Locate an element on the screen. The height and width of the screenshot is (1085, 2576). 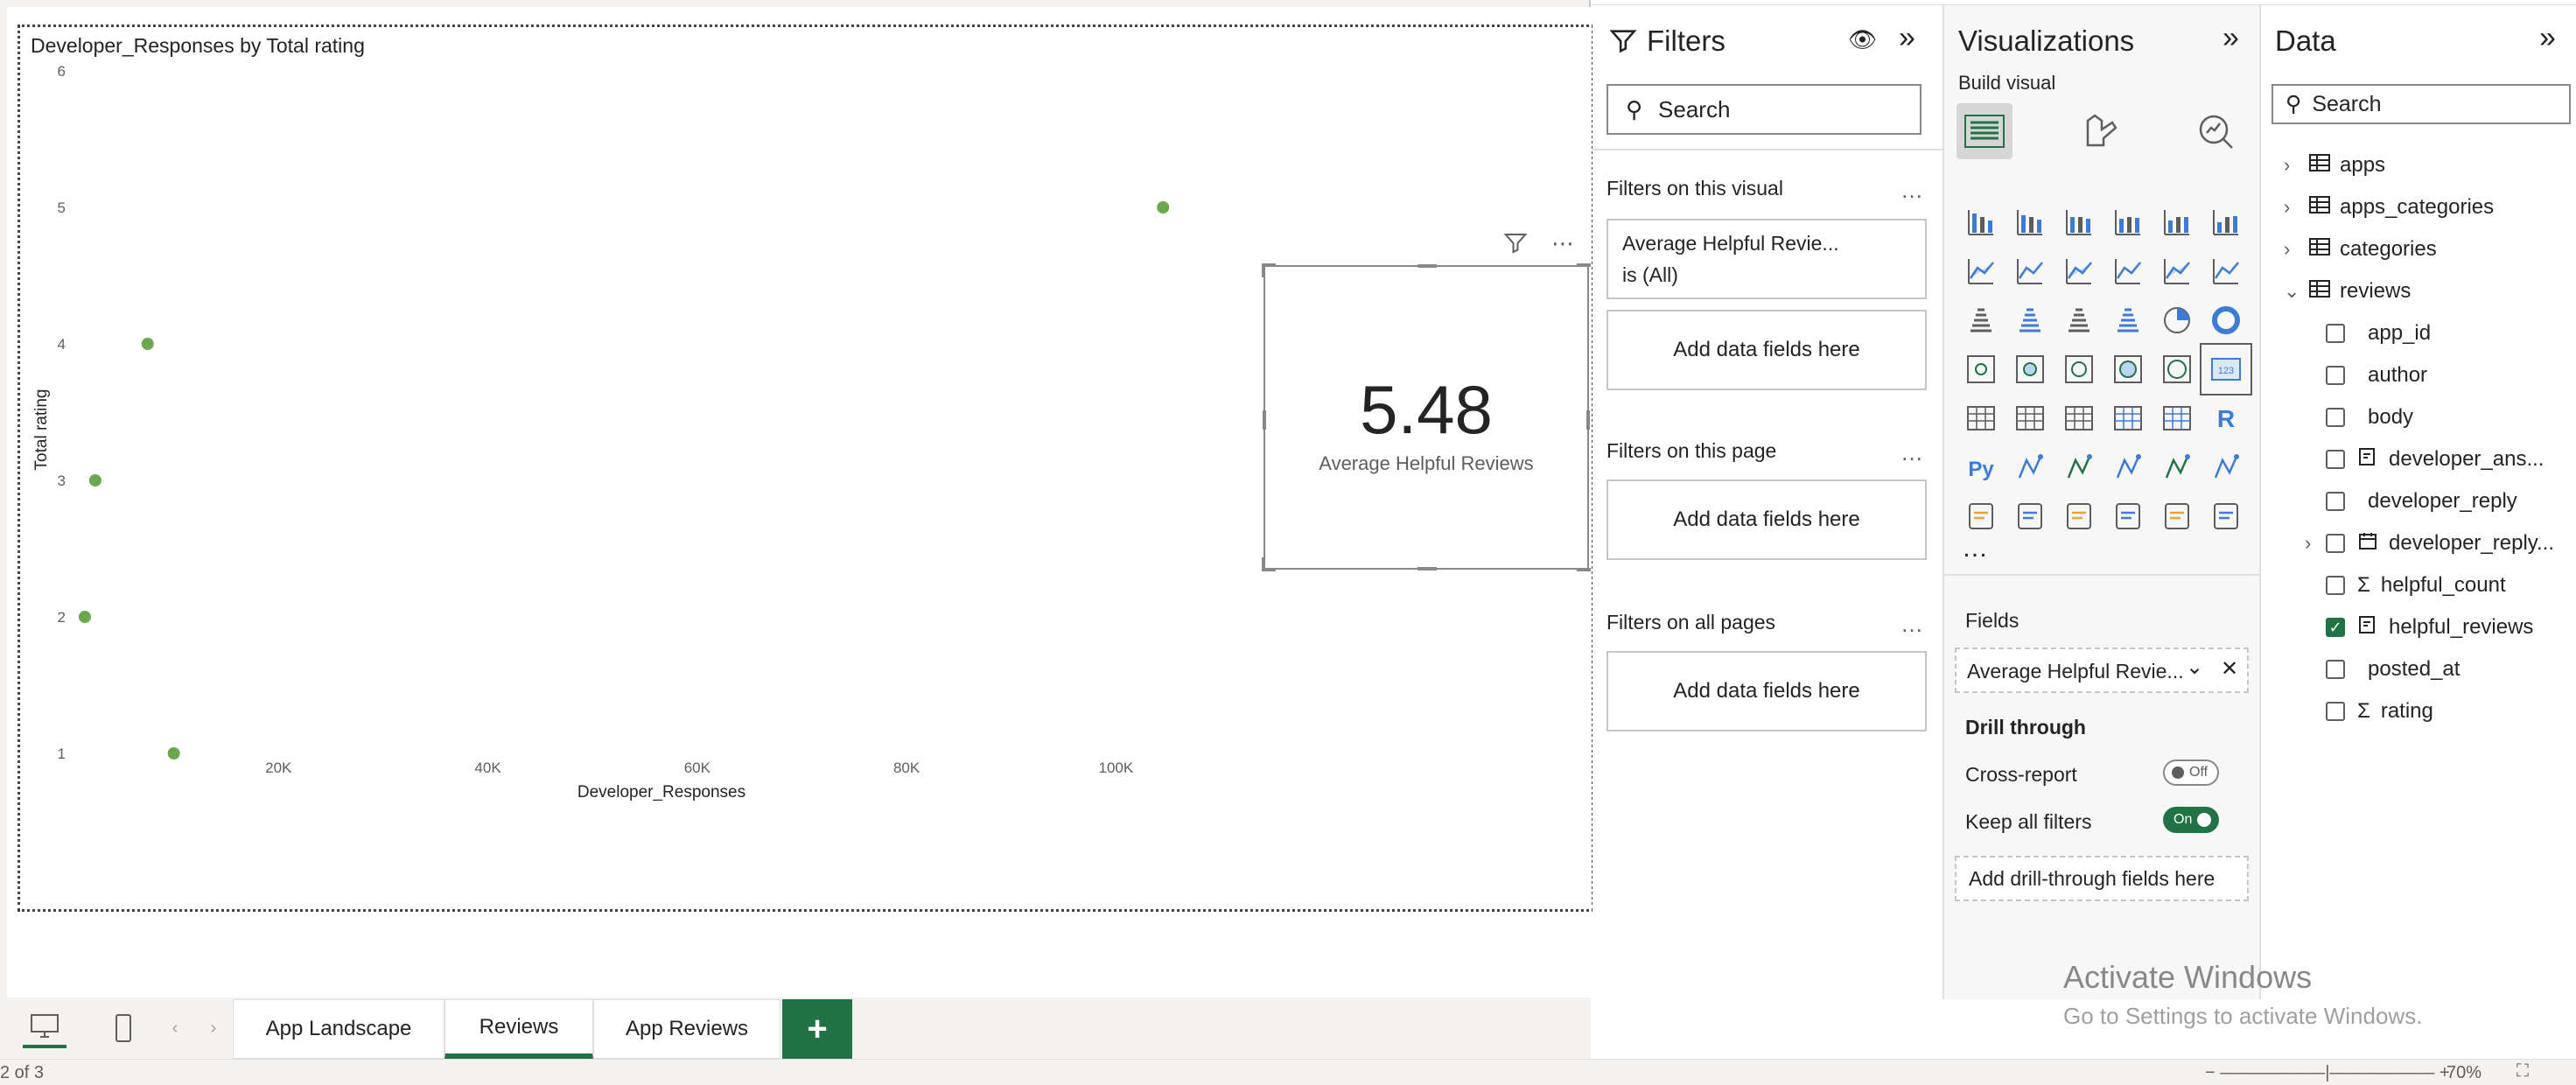
card-visual: 5.48 Average Helpful Reviews is located at coordinates (1426, 417).